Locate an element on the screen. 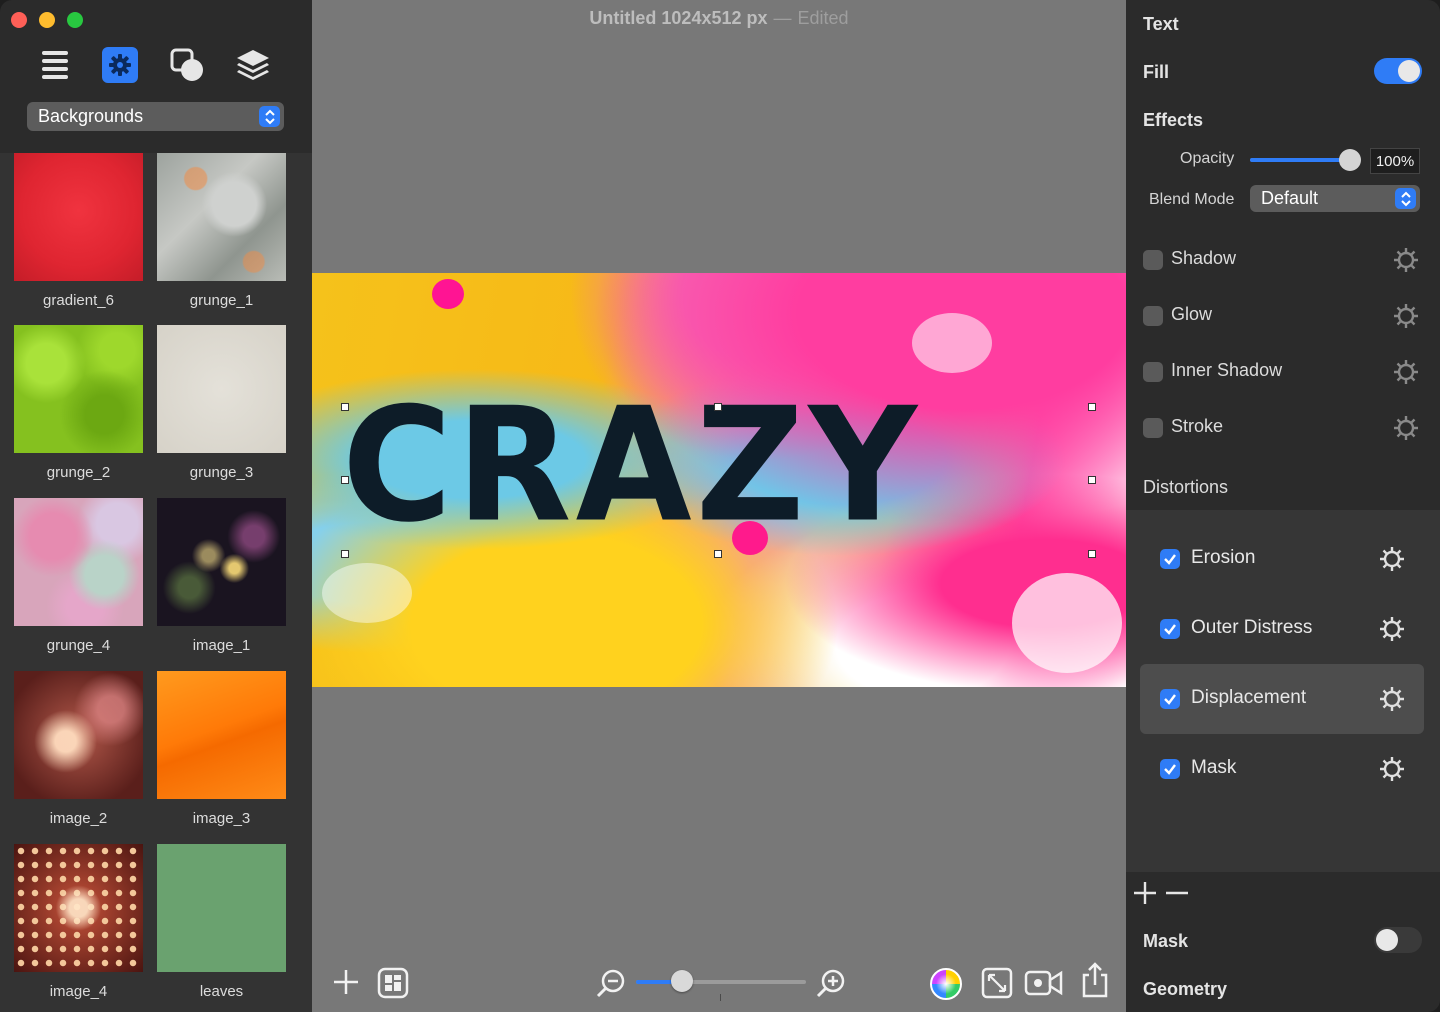  library-item: leaves is located at coordinates (221, 922).